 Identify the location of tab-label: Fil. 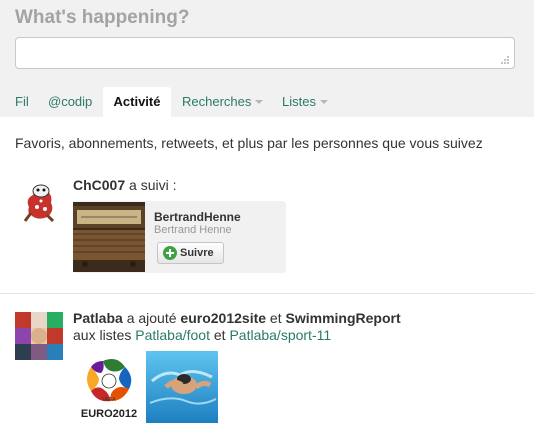
(22, 101).